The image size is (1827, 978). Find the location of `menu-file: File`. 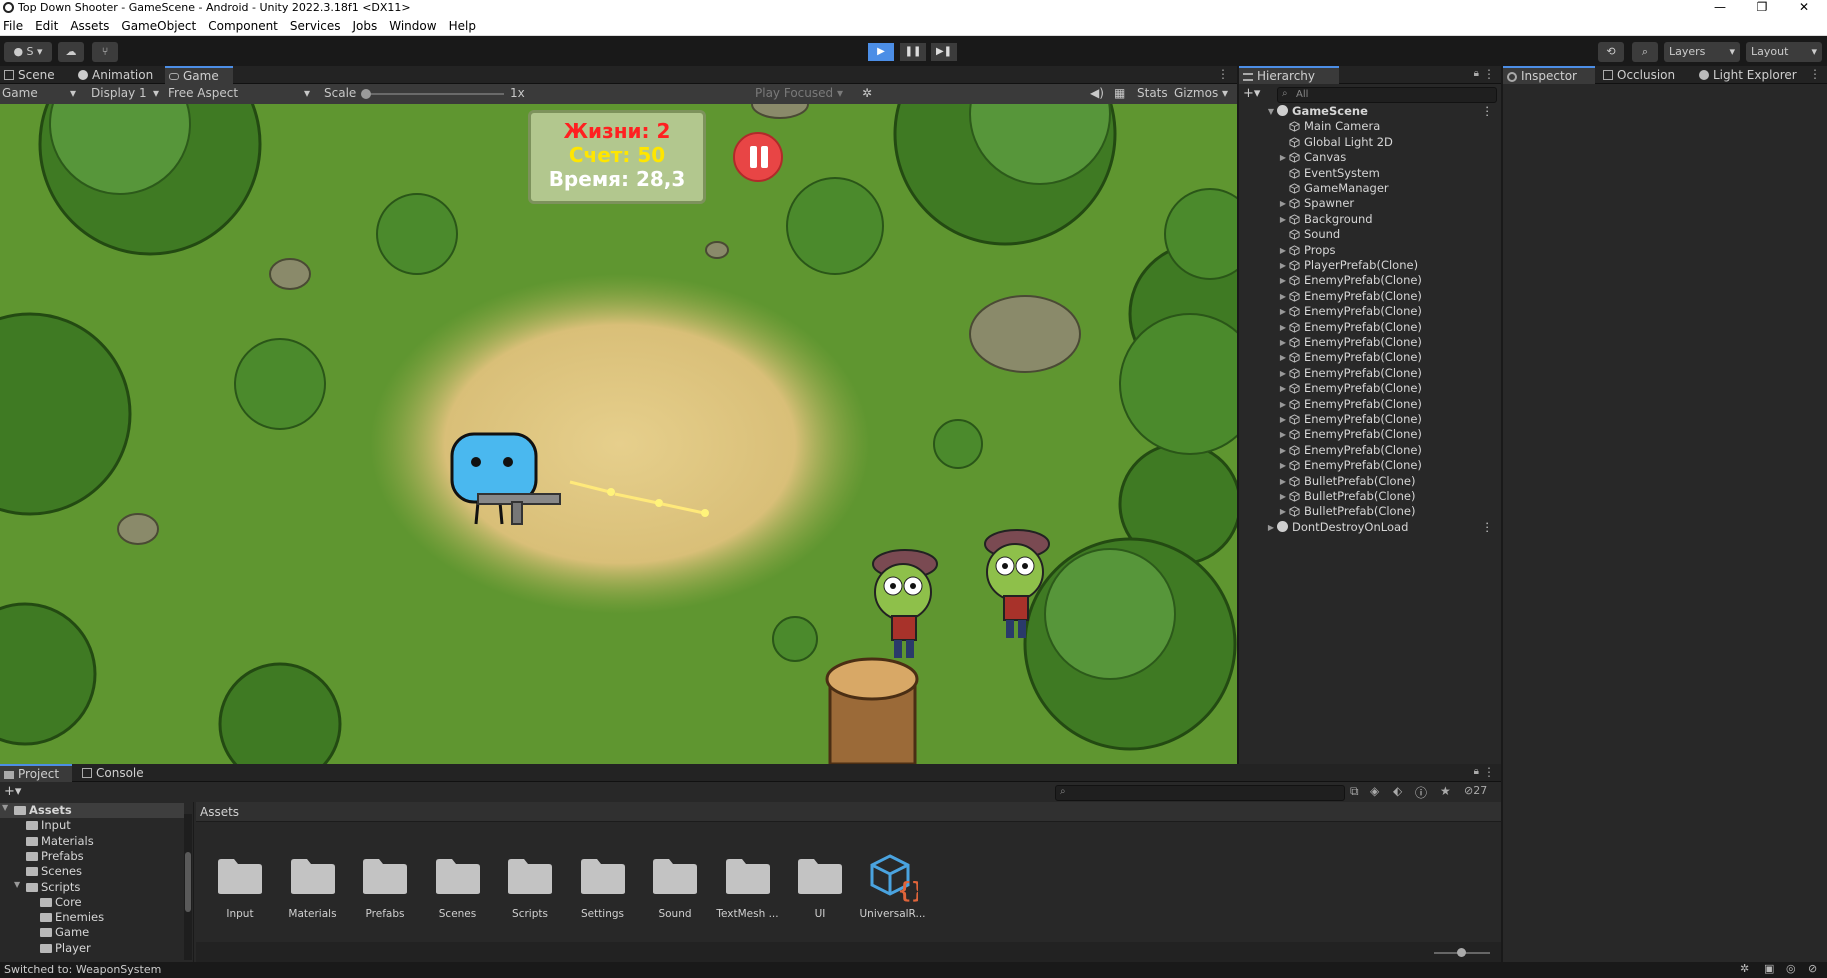

menu-file: File is located at coordinates (13, 24).